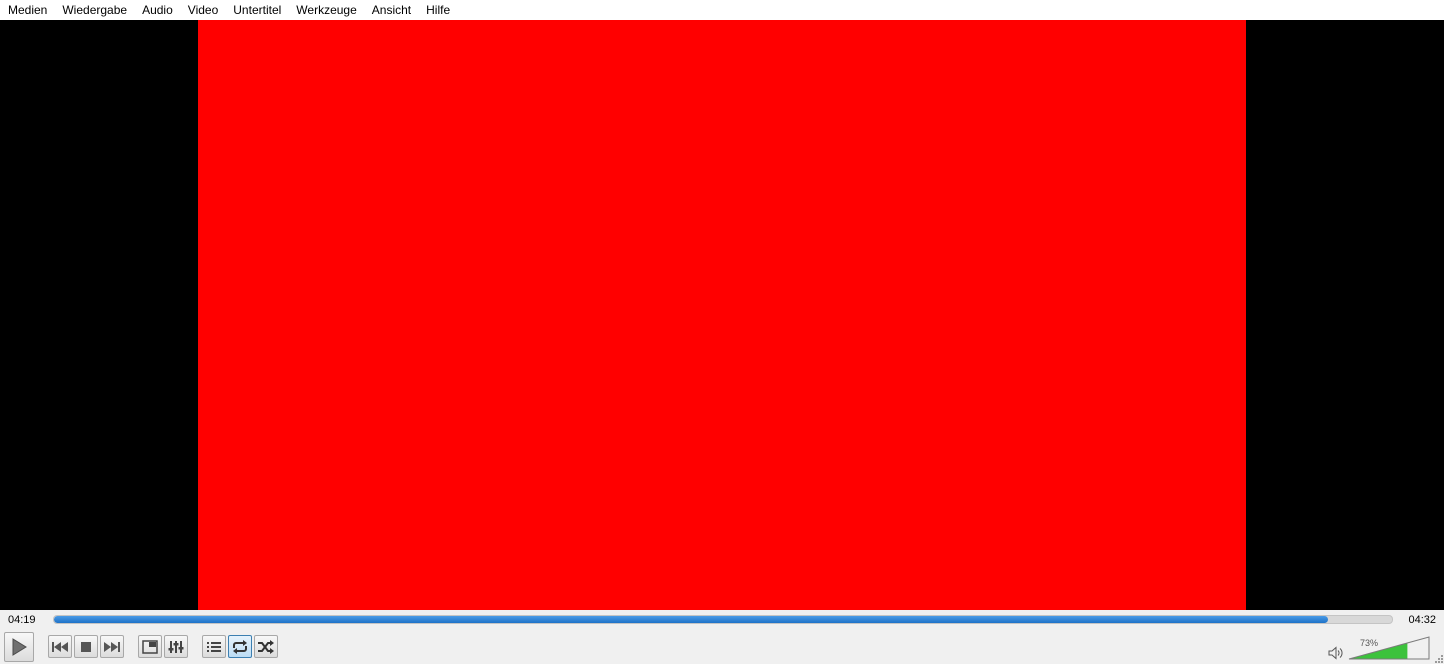 Image resolution: width=1444 pixels, height=664 pixels. I want to click on playlist-button, so click(214, 646).